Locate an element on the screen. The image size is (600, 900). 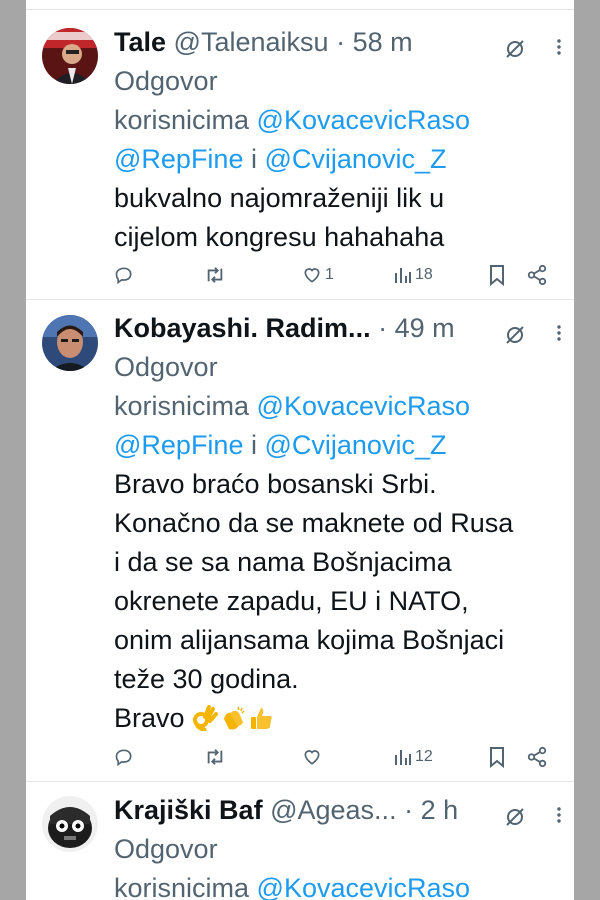
like-count: 1 is located at coordinates (329, 274).